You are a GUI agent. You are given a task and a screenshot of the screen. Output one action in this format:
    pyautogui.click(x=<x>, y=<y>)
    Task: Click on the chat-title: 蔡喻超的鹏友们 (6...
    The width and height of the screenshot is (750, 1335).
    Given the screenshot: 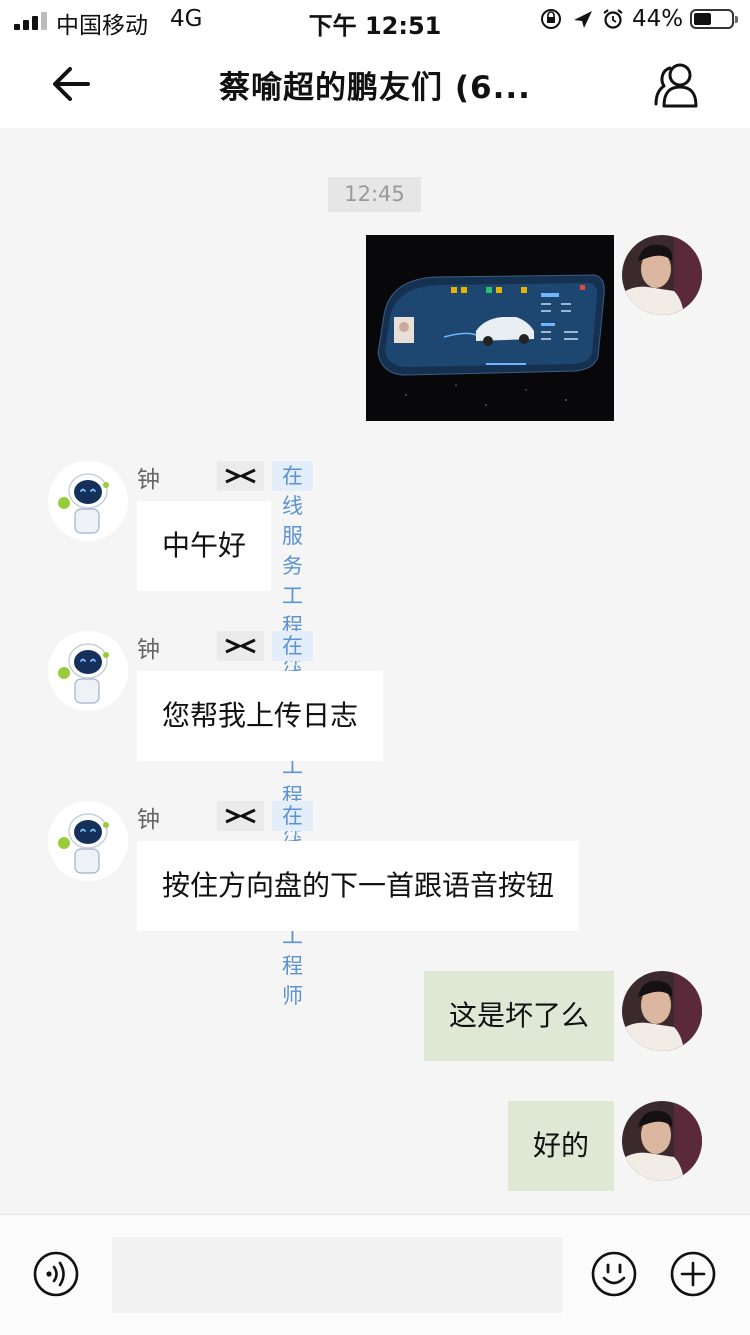 What is the action you would take?
    pyautogui.click(x=375, y=88)
    